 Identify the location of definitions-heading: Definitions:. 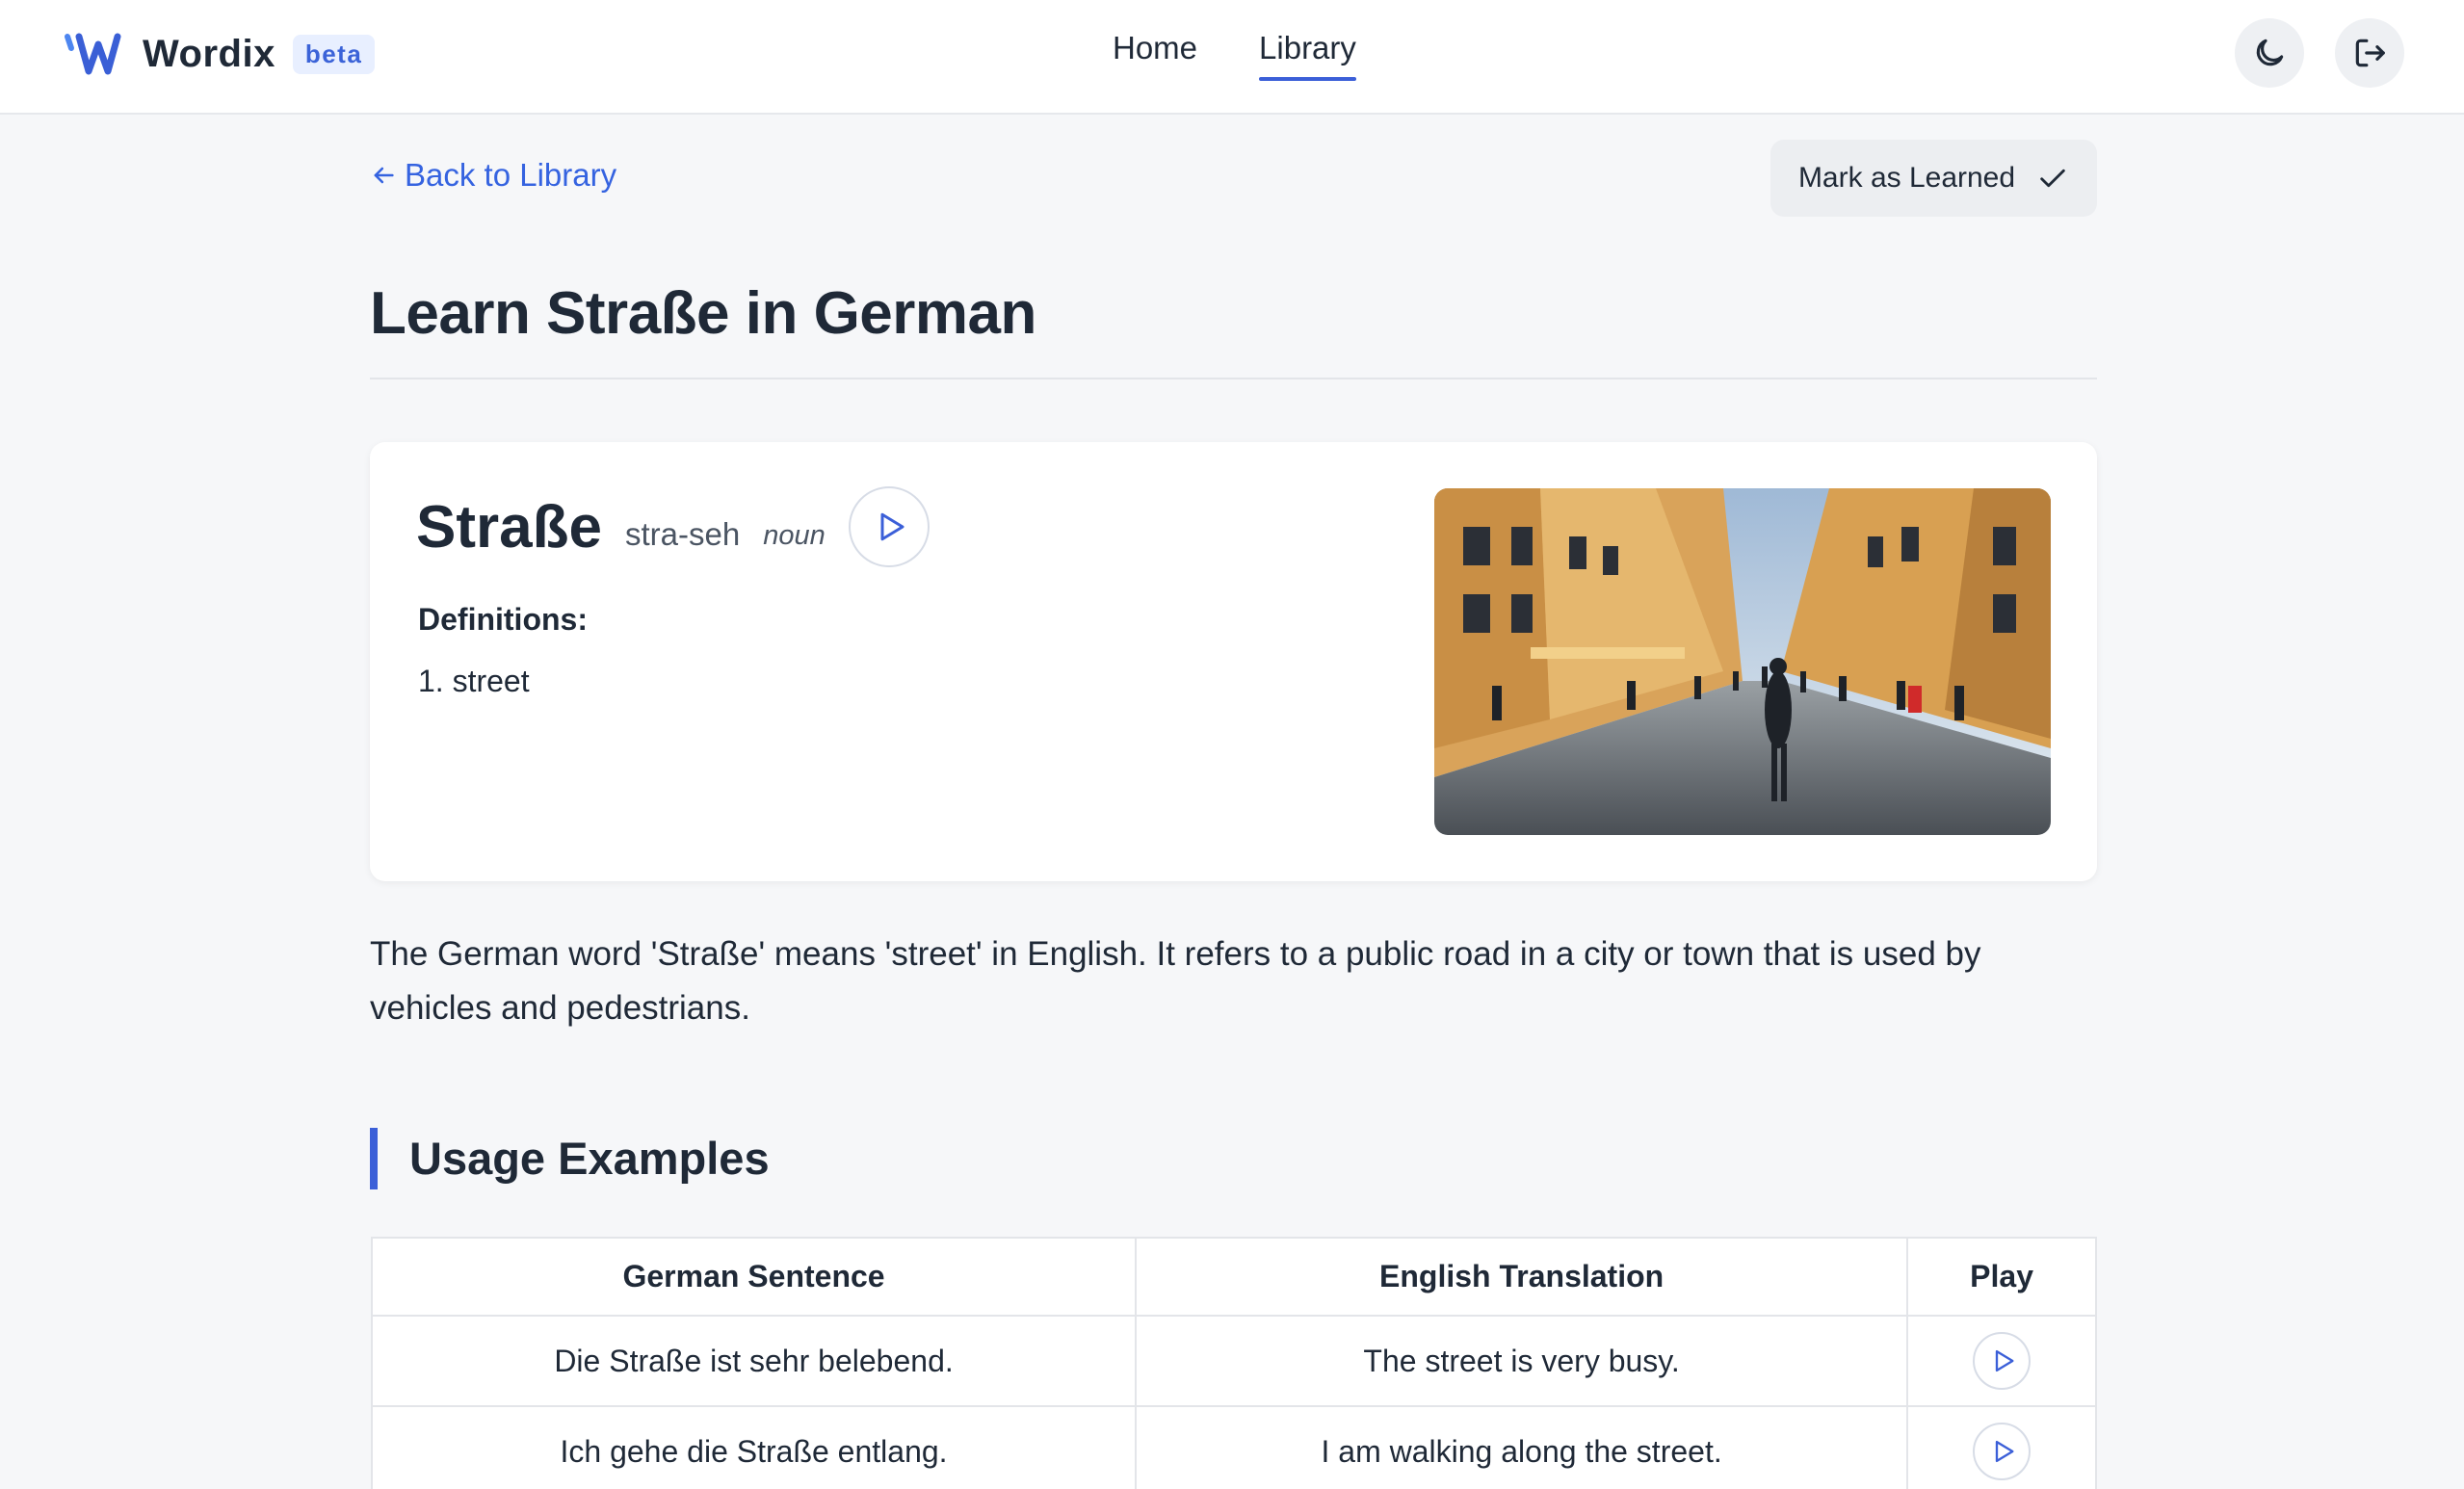
(503, 619).